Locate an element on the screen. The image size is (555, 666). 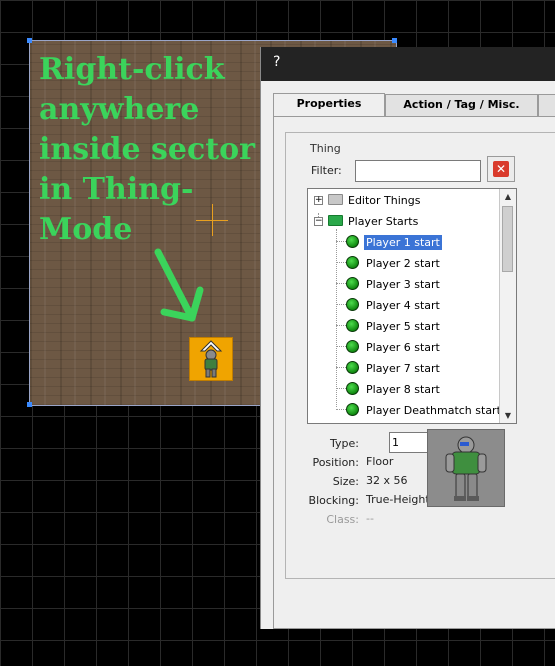
tree-item-label: Player 8 start is located at coordinates (403, 389).